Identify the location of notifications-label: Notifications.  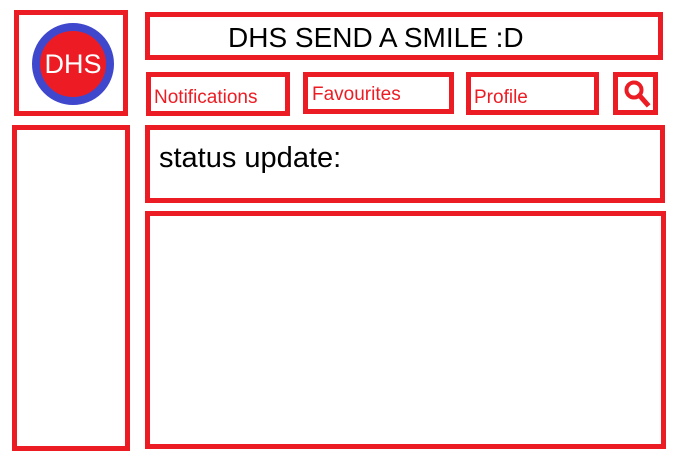
(206, 97).